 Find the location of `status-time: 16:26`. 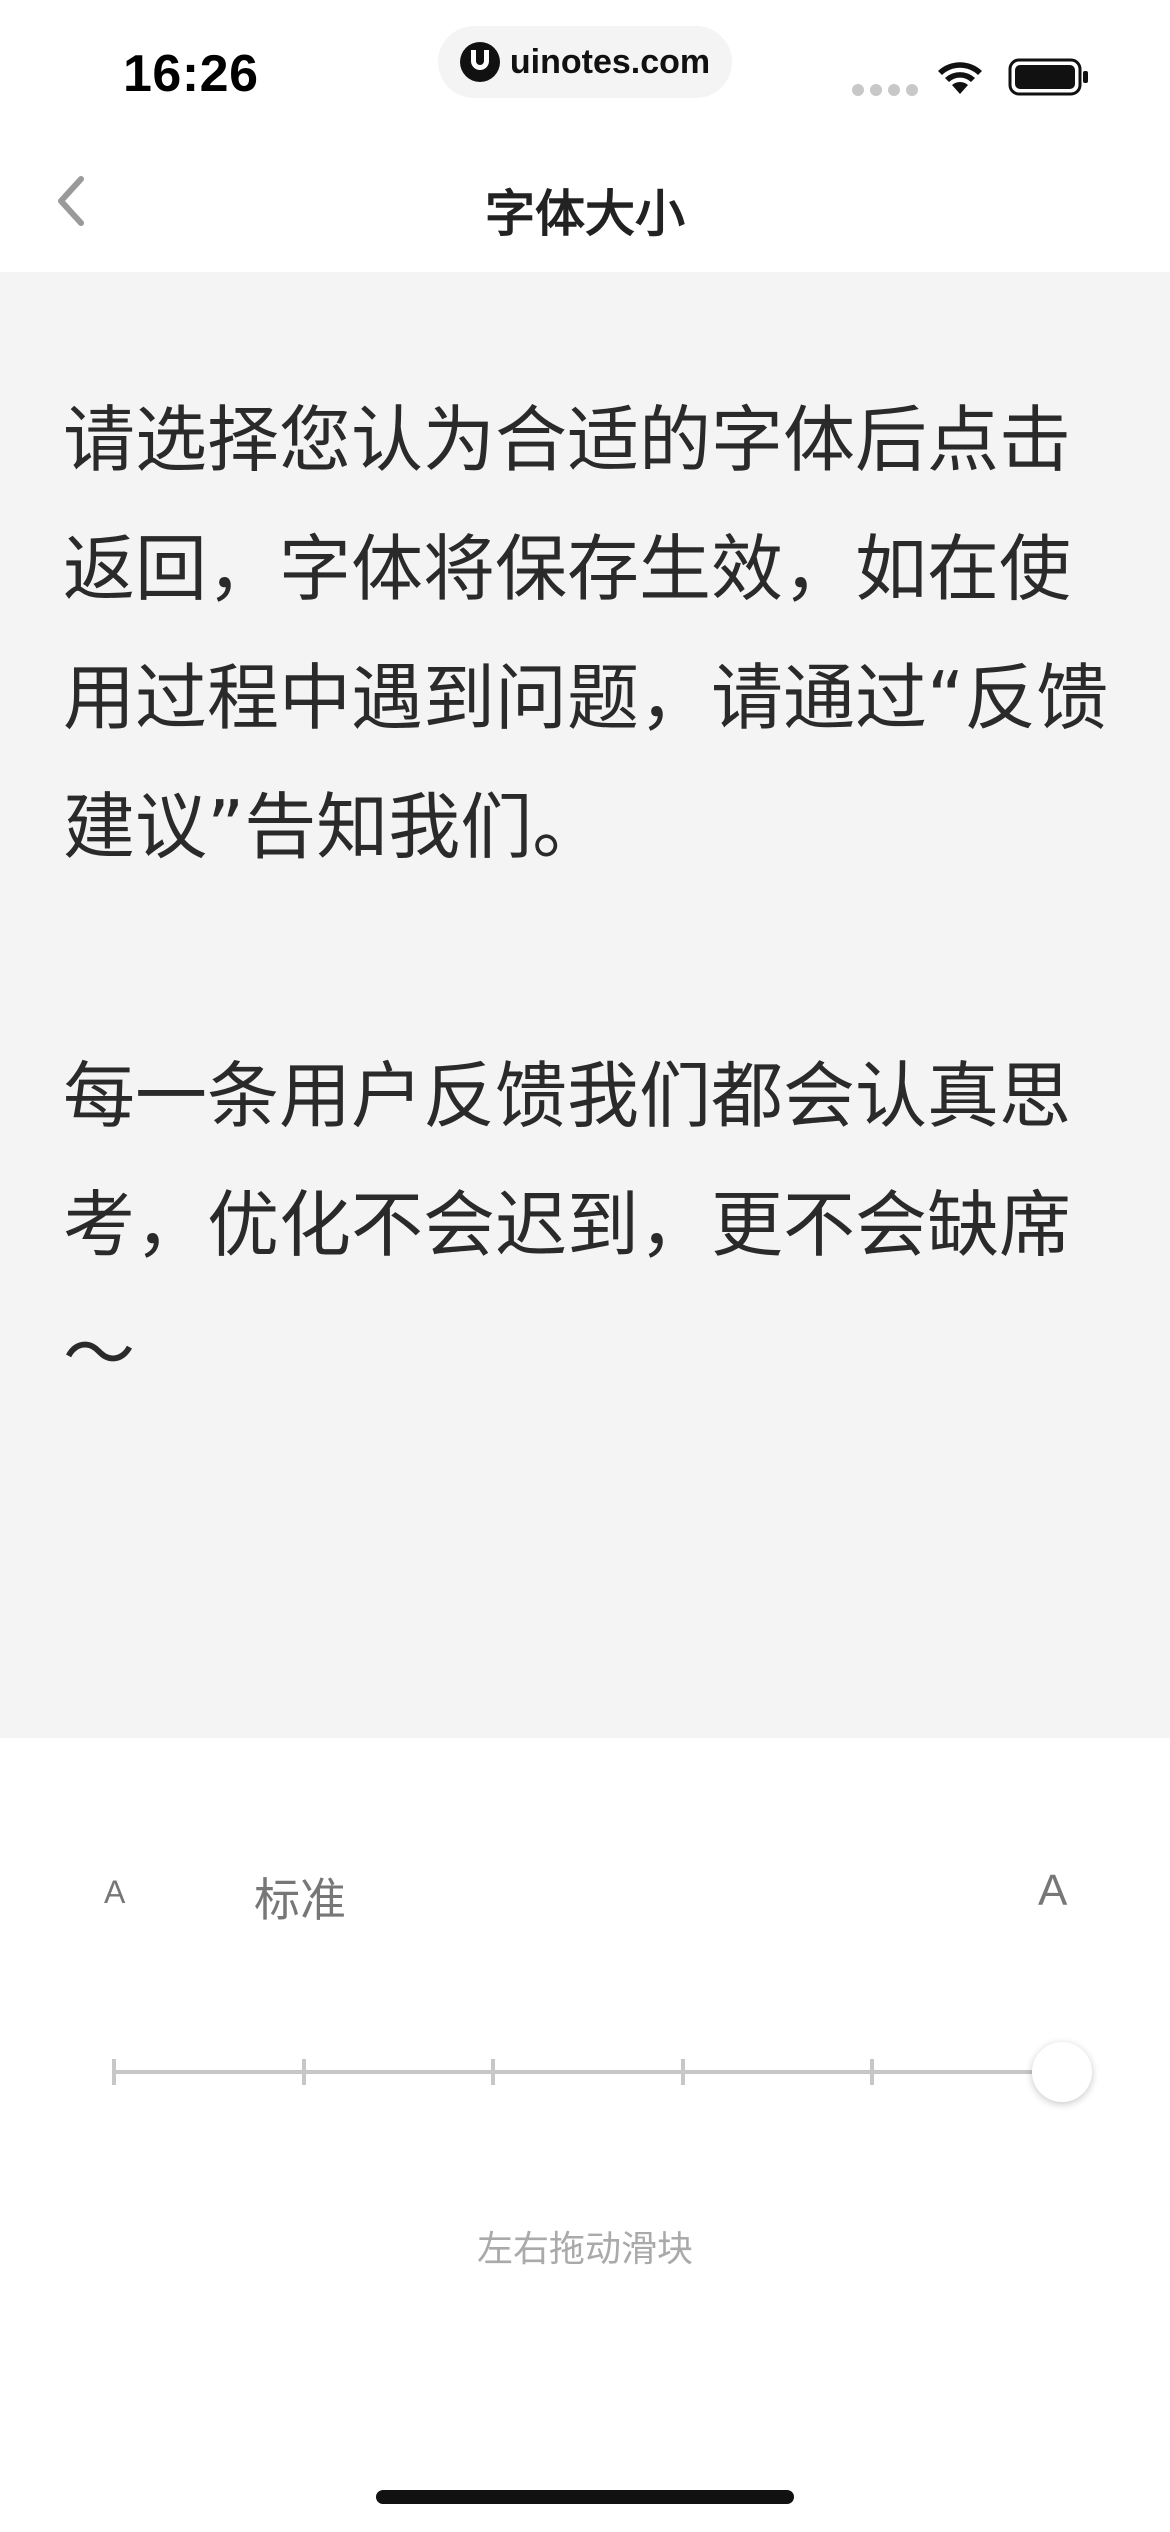

status-time: 16:26 is located at coordinates (191, 74).